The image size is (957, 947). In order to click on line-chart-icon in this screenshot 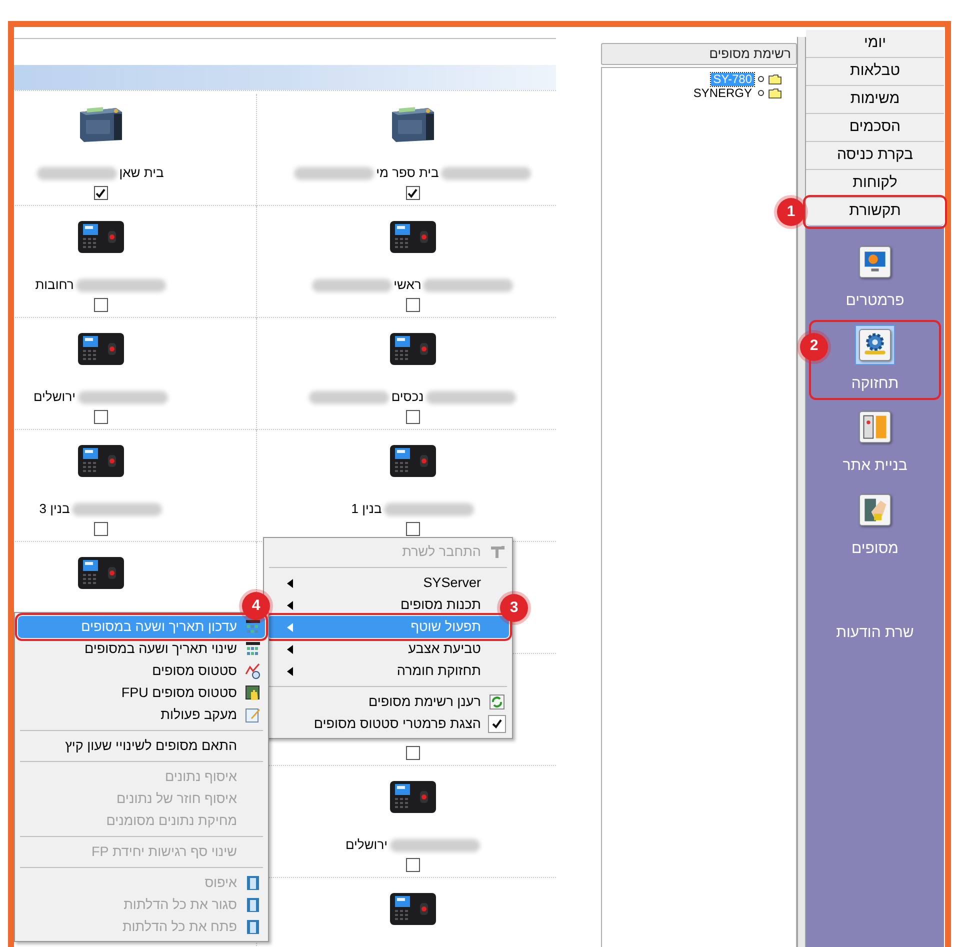, I will do `click(253, 671)`.